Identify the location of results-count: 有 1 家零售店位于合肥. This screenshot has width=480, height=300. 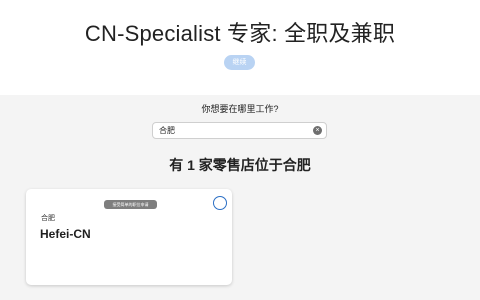
(240, 165).